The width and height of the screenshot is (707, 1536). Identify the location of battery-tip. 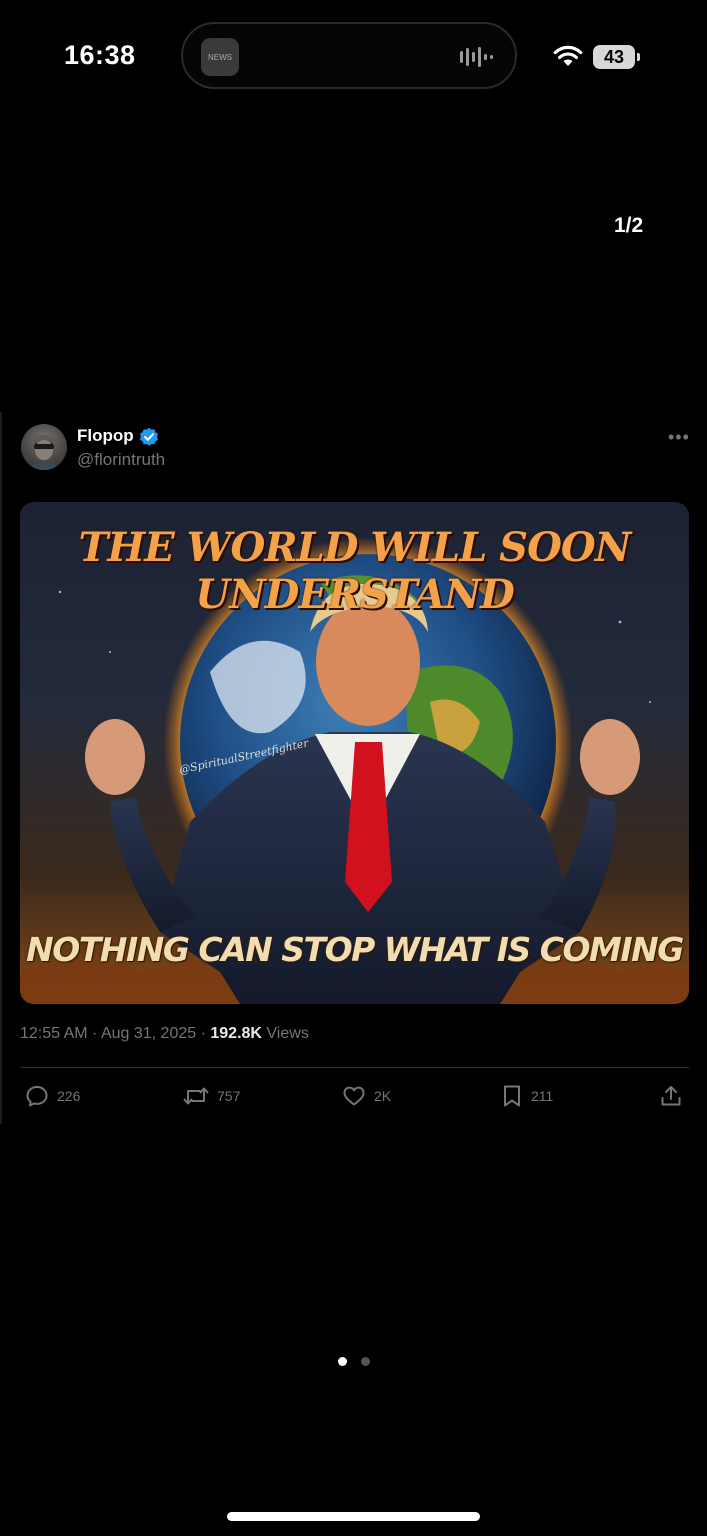
(638, 57).